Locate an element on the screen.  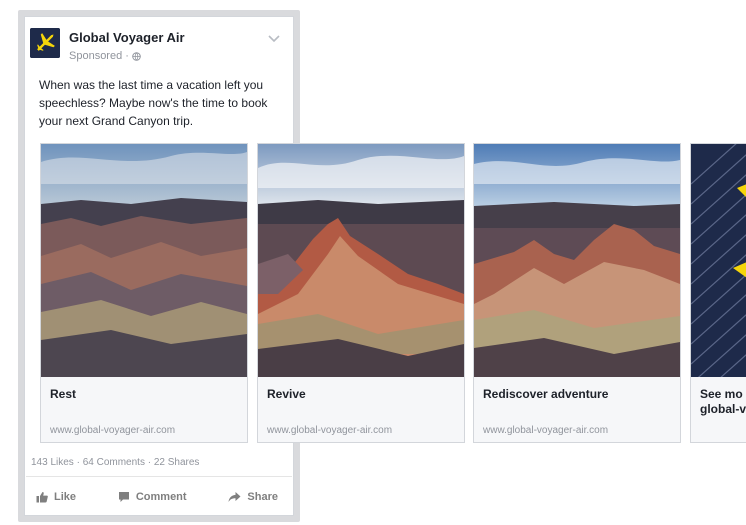
share-label: Share is located at coordinates (262, 497).